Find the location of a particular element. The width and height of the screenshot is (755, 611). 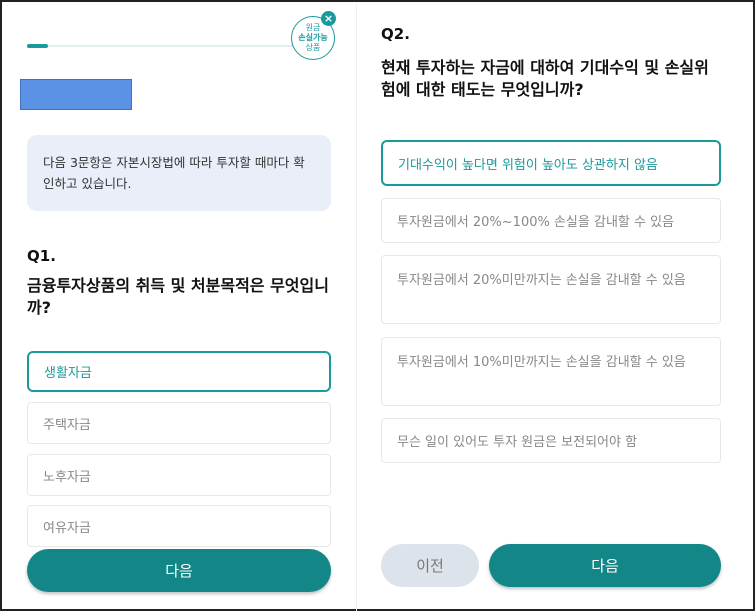

q1-option-3: 노후자금 is located at coordinates (179, 475).